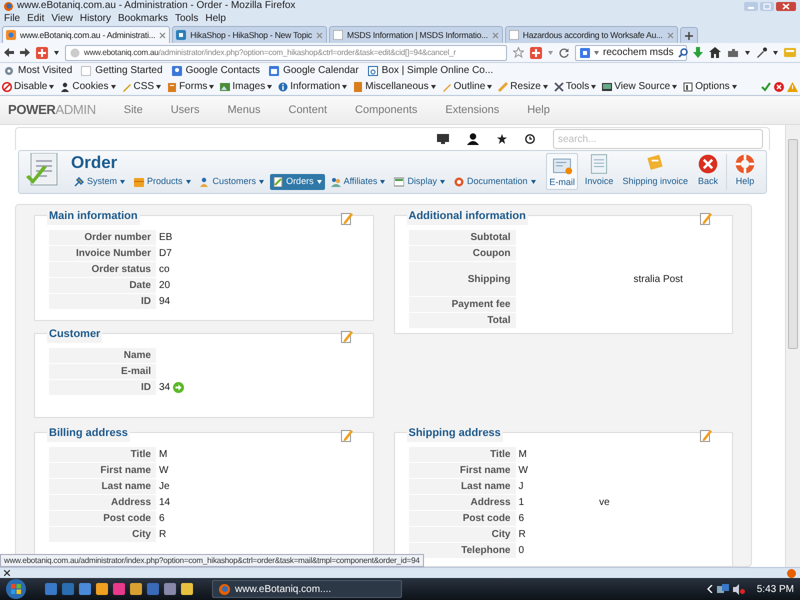 This screenshot has height=600, width=800. What do you see at coordinates (314, 71) in the screenshot?
I see `bookmark-link: Google Calendar` at bounding box center [314, 71].